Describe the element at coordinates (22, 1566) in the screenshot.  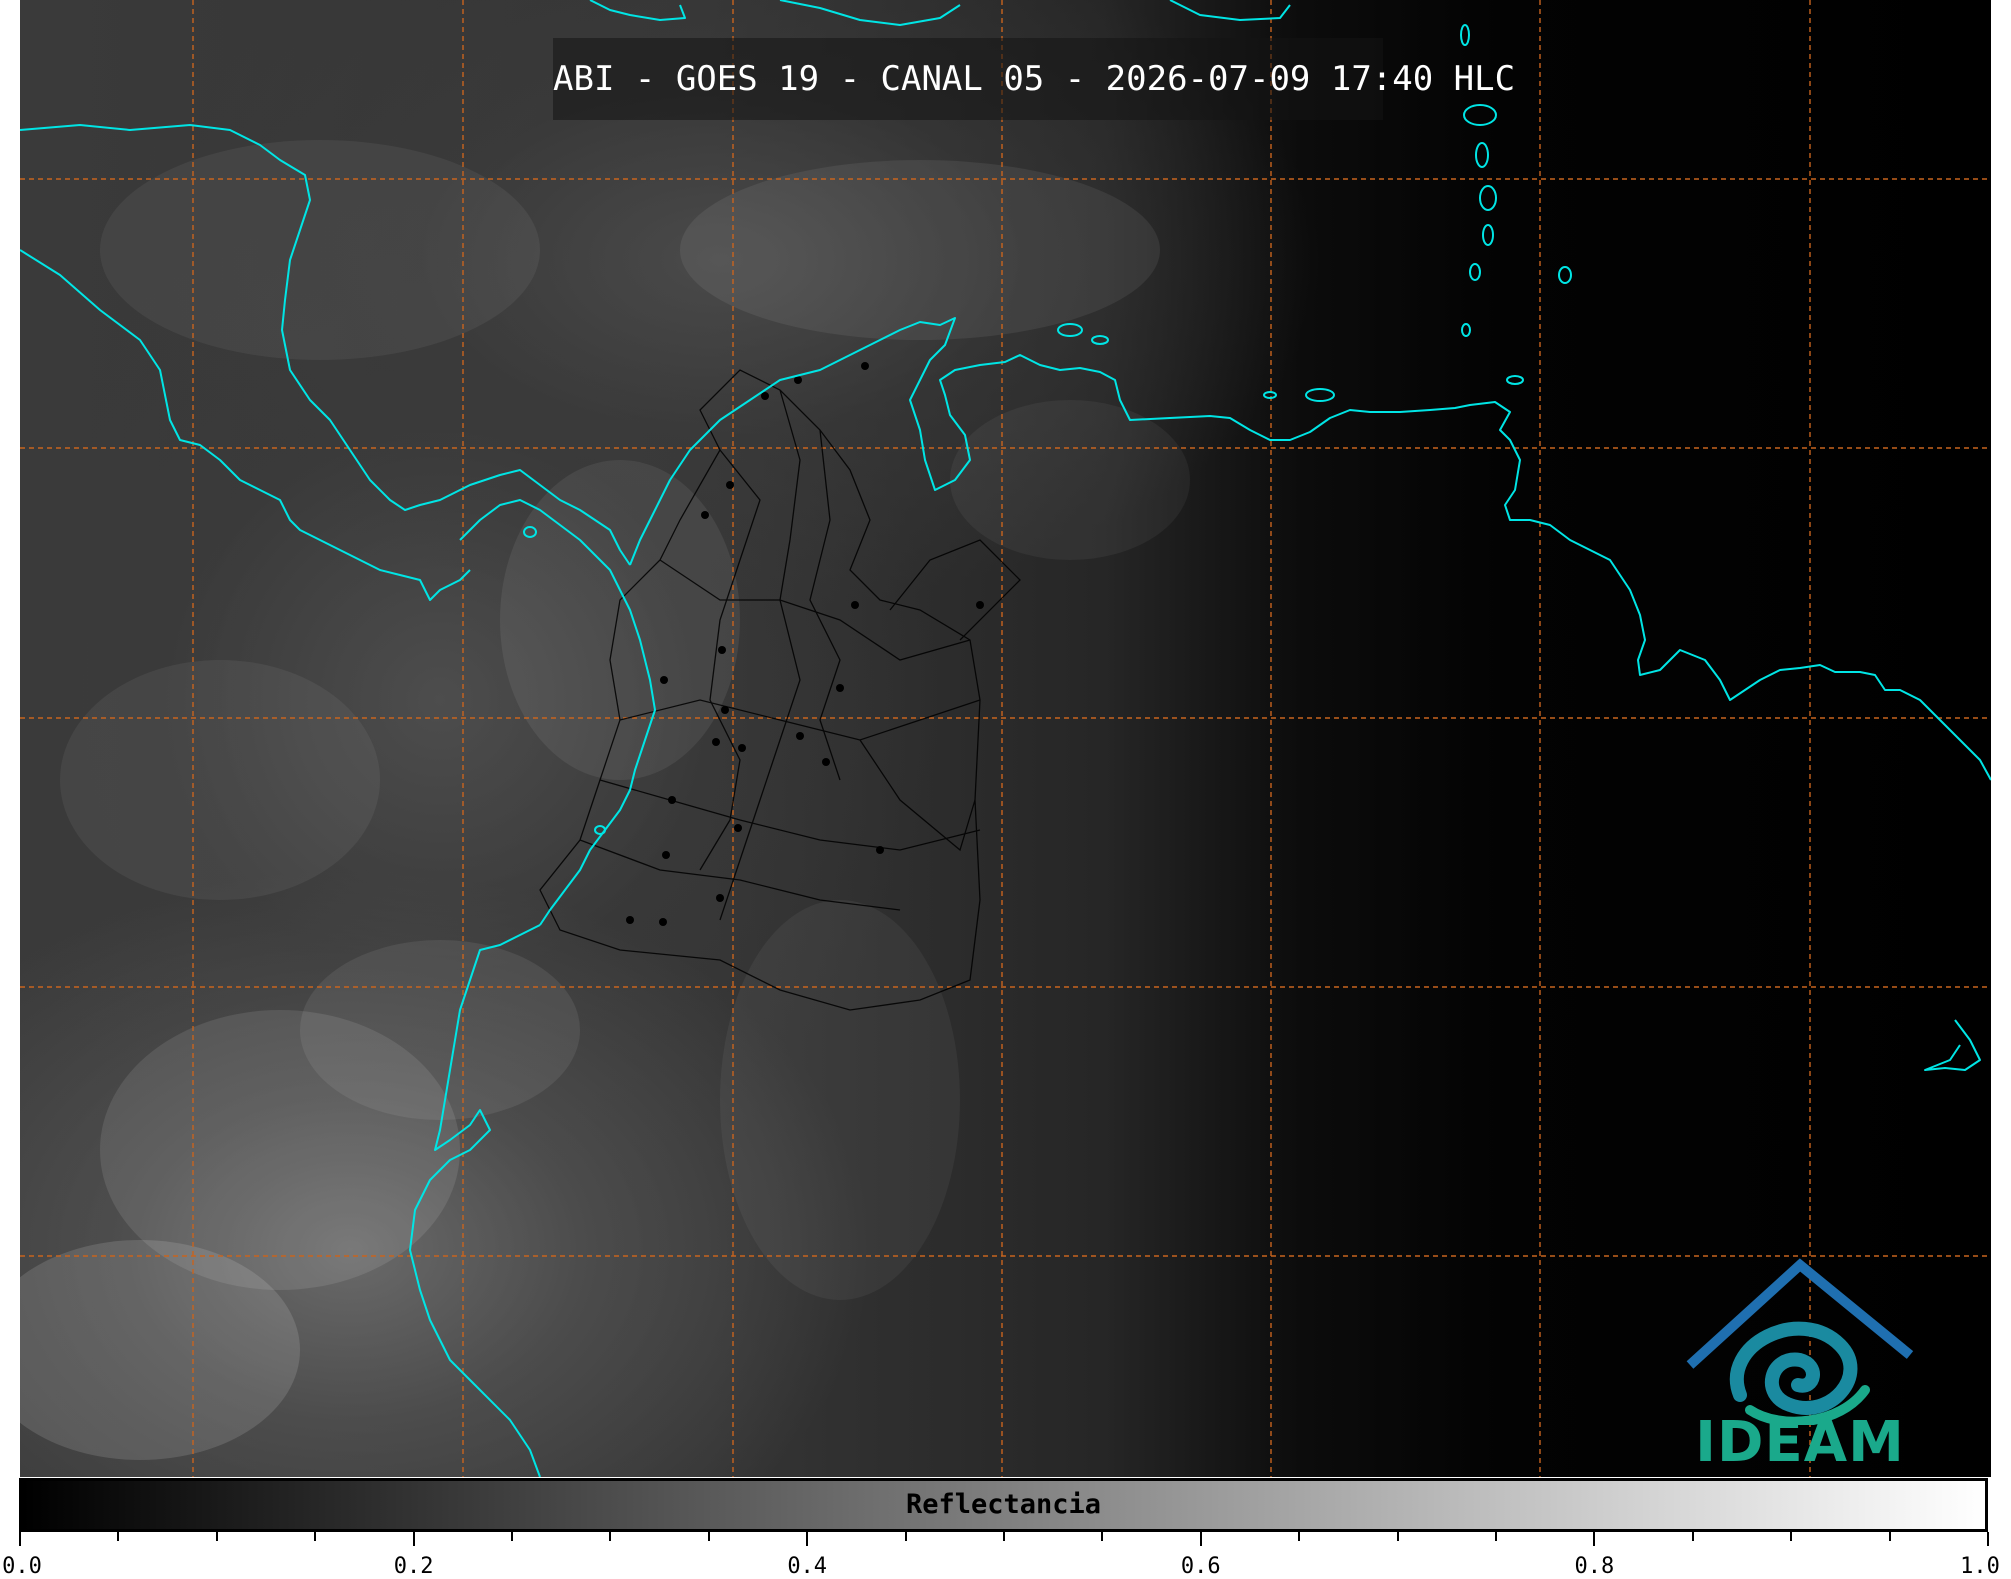
I see `colorbar-tick-label: 0.0` at that location.